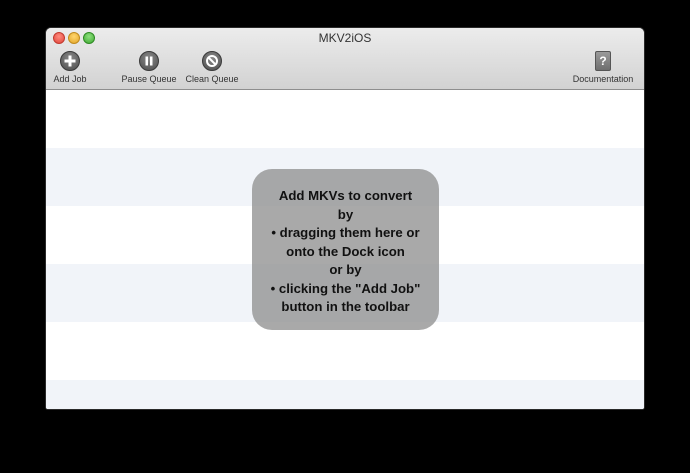 The height and width of the screenshot is (473, 690). What do you see at coordinates (345, 195) in the screenshot?
I see `hint-line: Add MKVs to convert` at bounding box center [345, 195].